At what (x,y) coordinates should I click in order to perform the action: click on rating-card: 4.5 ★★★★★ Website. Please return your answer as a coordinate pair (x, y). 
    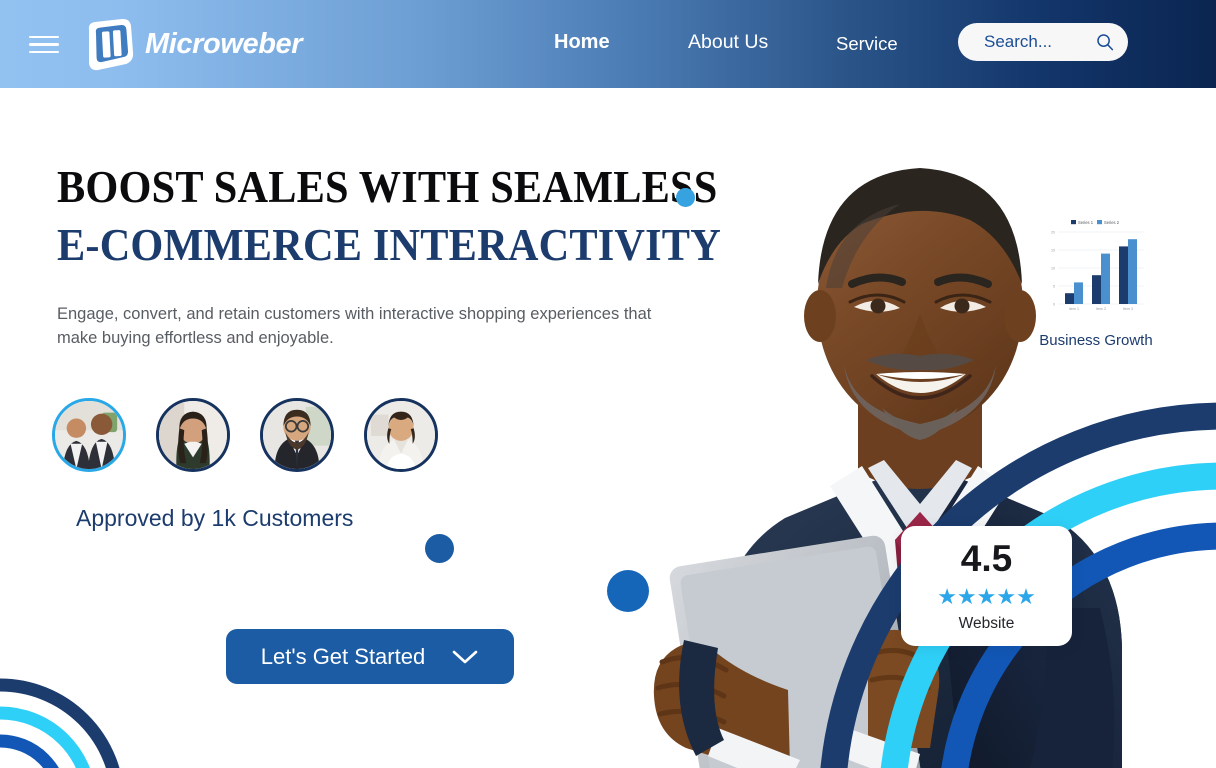
    Looking at the image, I should click on (986, 586).